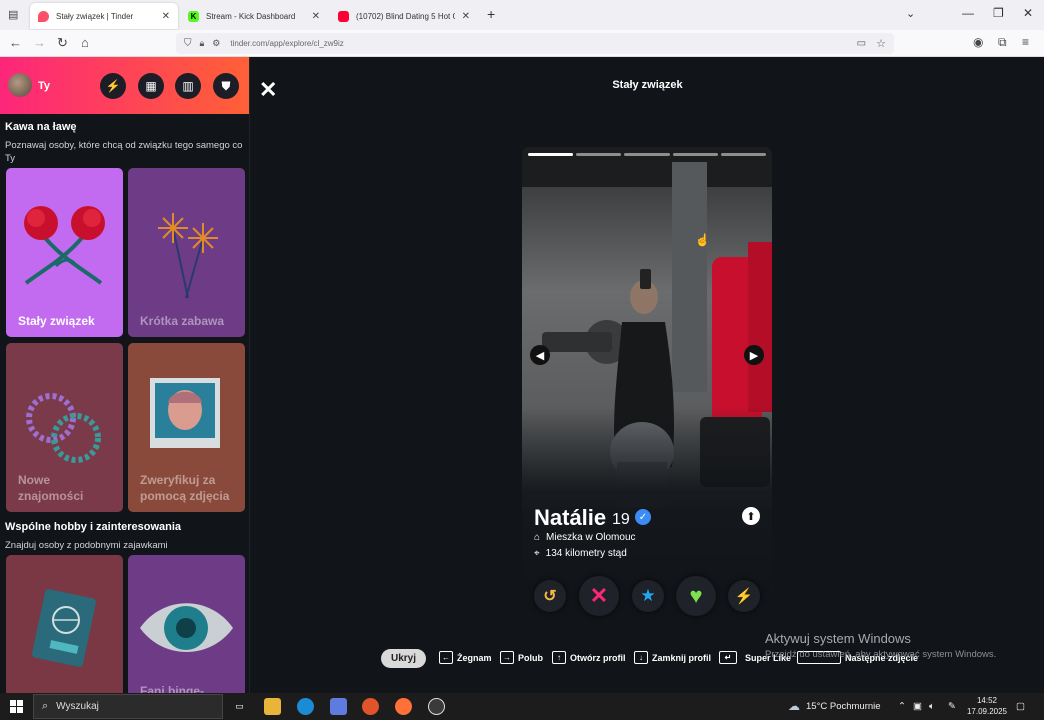 This screenshot has height=720, width=1044. Describe the element at coordinates (43, 16) in the screenshot. I see `tinder-flame-icon` at that location.